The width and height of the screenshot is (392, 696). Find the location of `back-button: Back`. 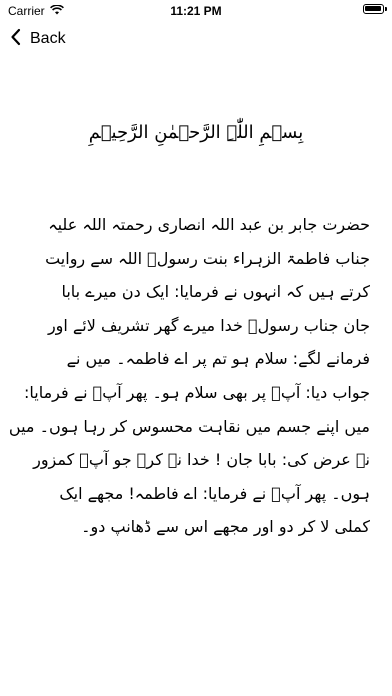

back-button: Back is located at coordinates (38, 39).